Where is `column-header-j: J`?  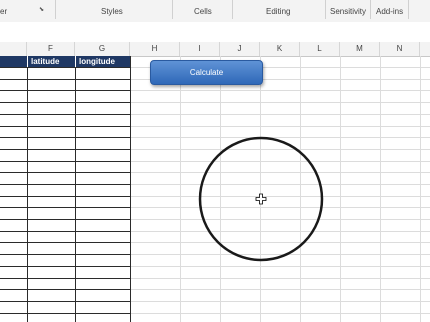 column-header-j: J is located at coordinates (240, 49).